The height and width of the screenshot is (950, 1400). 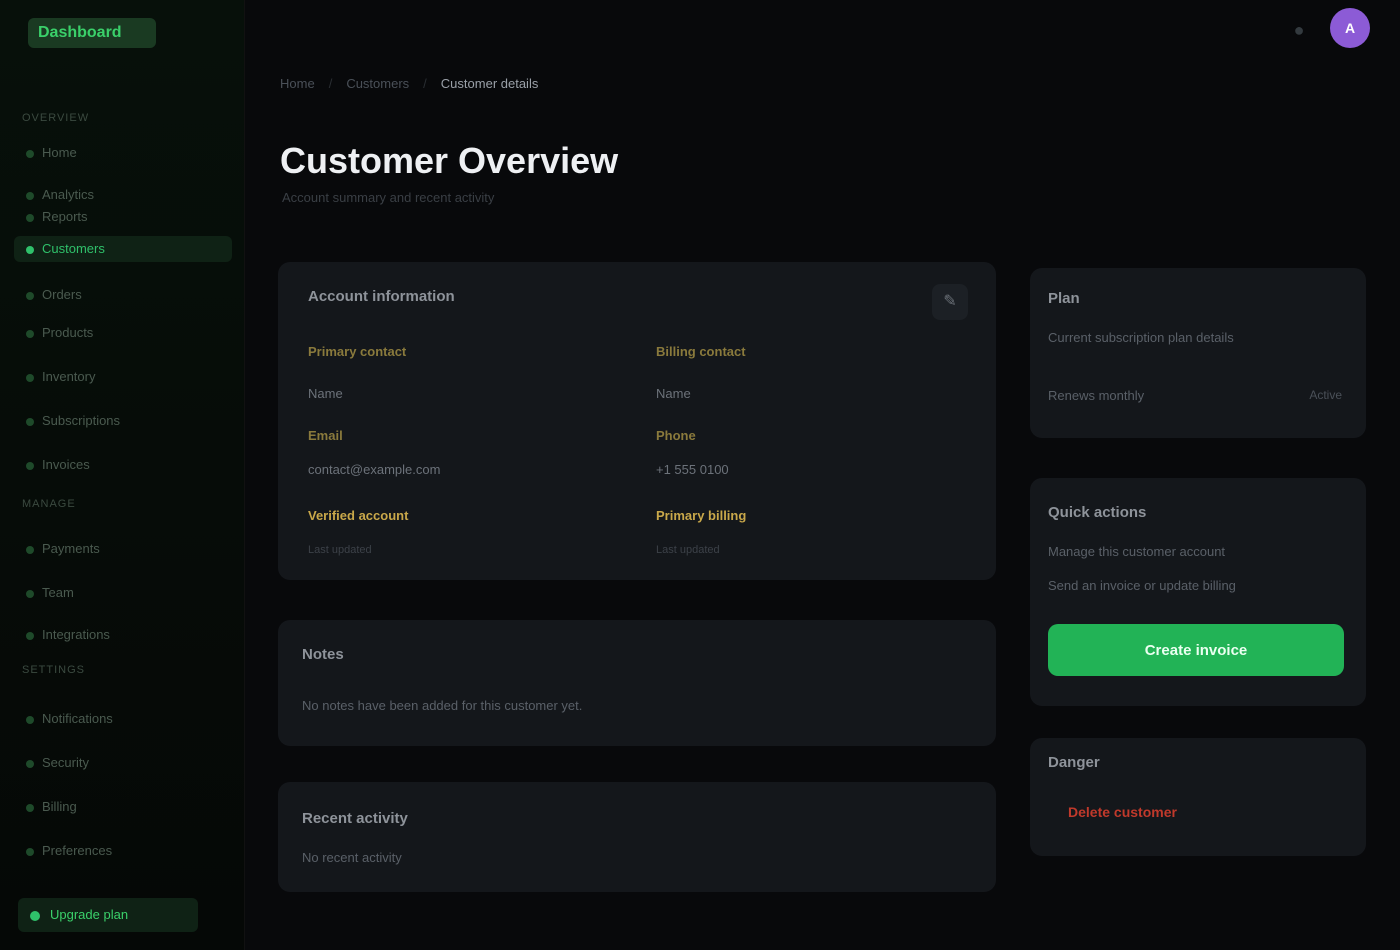 I want to click on field-label: Billing contact, so click(x=701, y=351).